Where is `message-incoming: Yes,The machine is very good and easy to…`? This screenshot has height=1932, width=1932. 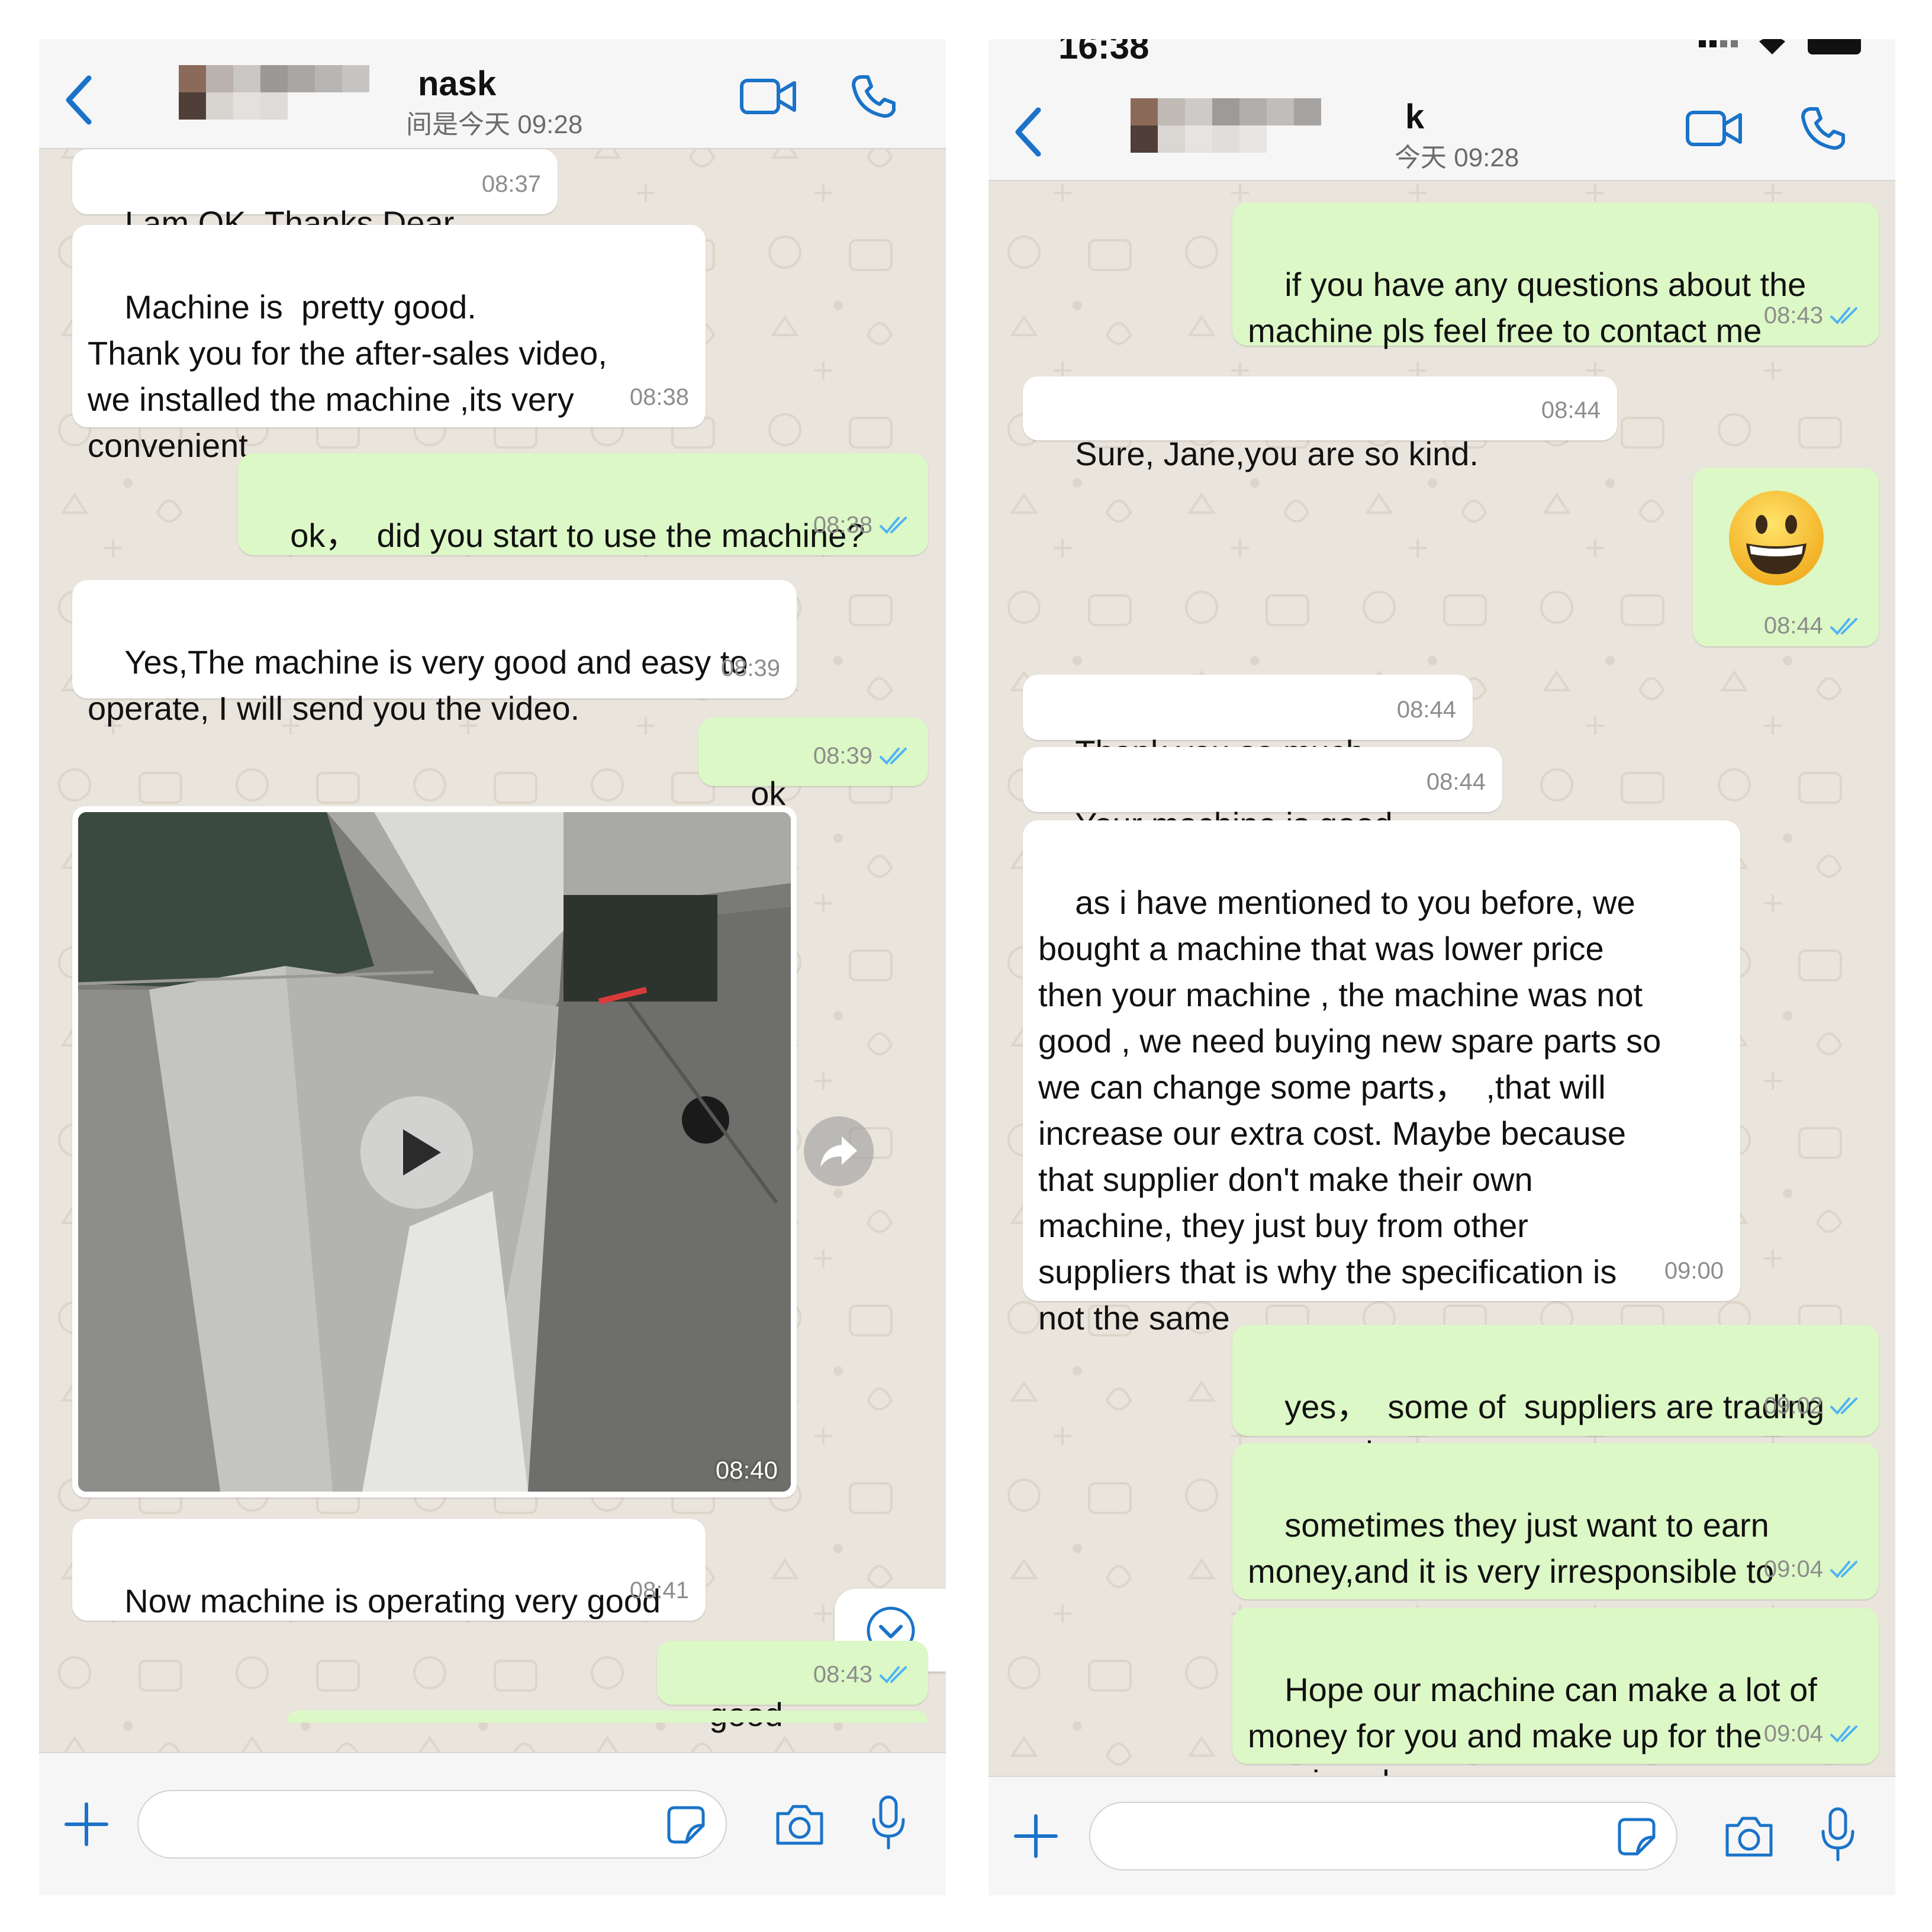
message-incoming: Yes,The machine is very good and easy to… is located at coordinates (435, 654).